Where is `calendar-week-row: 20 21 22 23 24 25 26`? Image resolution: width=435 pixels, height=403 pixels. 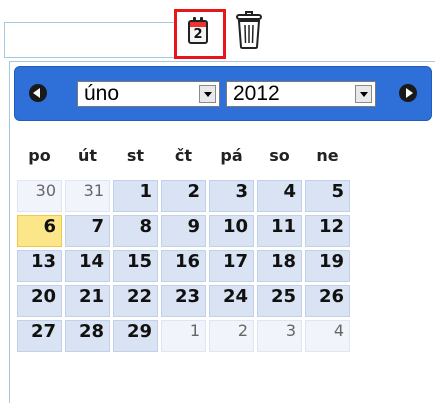
calendar-week-row: 20 21 22 23 24 25 26 is located at coordinates (183, 301).